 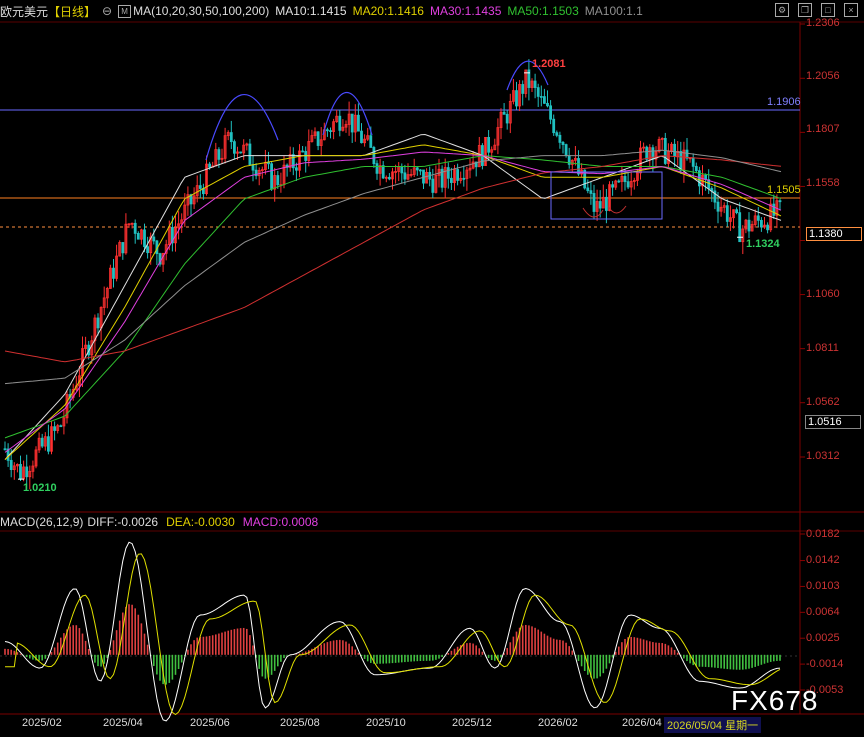 What do you see at coordinates (763, 244) in the screenshot?
I see `recent-low-label: 1.1324` at bounding box center [763, 244].